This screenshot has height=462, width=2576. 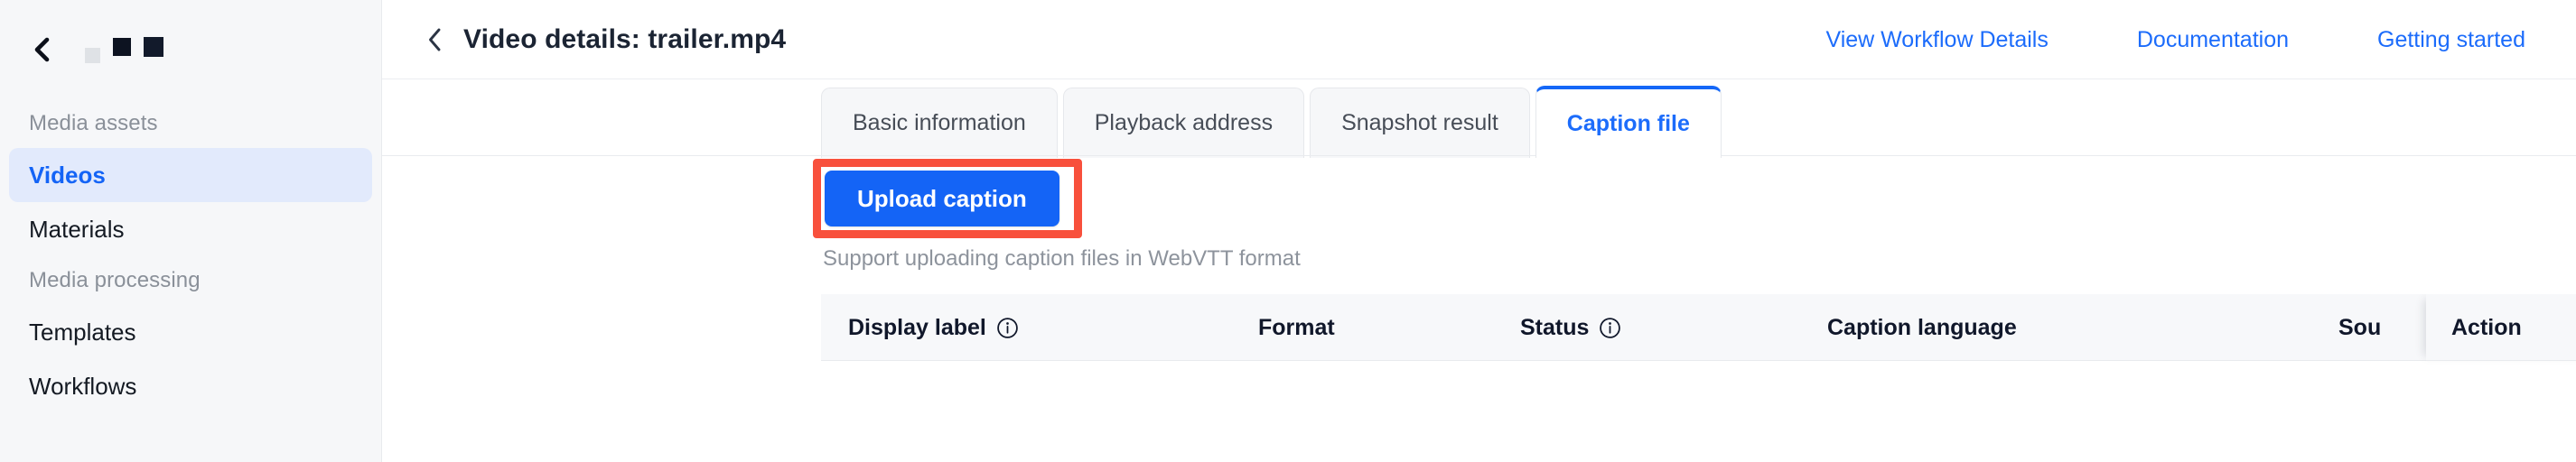 What do you see at coordinates (942, 198) in the screenshot?
I see `upload-caption-button: Upload caption` at bounding box center [942, 198].